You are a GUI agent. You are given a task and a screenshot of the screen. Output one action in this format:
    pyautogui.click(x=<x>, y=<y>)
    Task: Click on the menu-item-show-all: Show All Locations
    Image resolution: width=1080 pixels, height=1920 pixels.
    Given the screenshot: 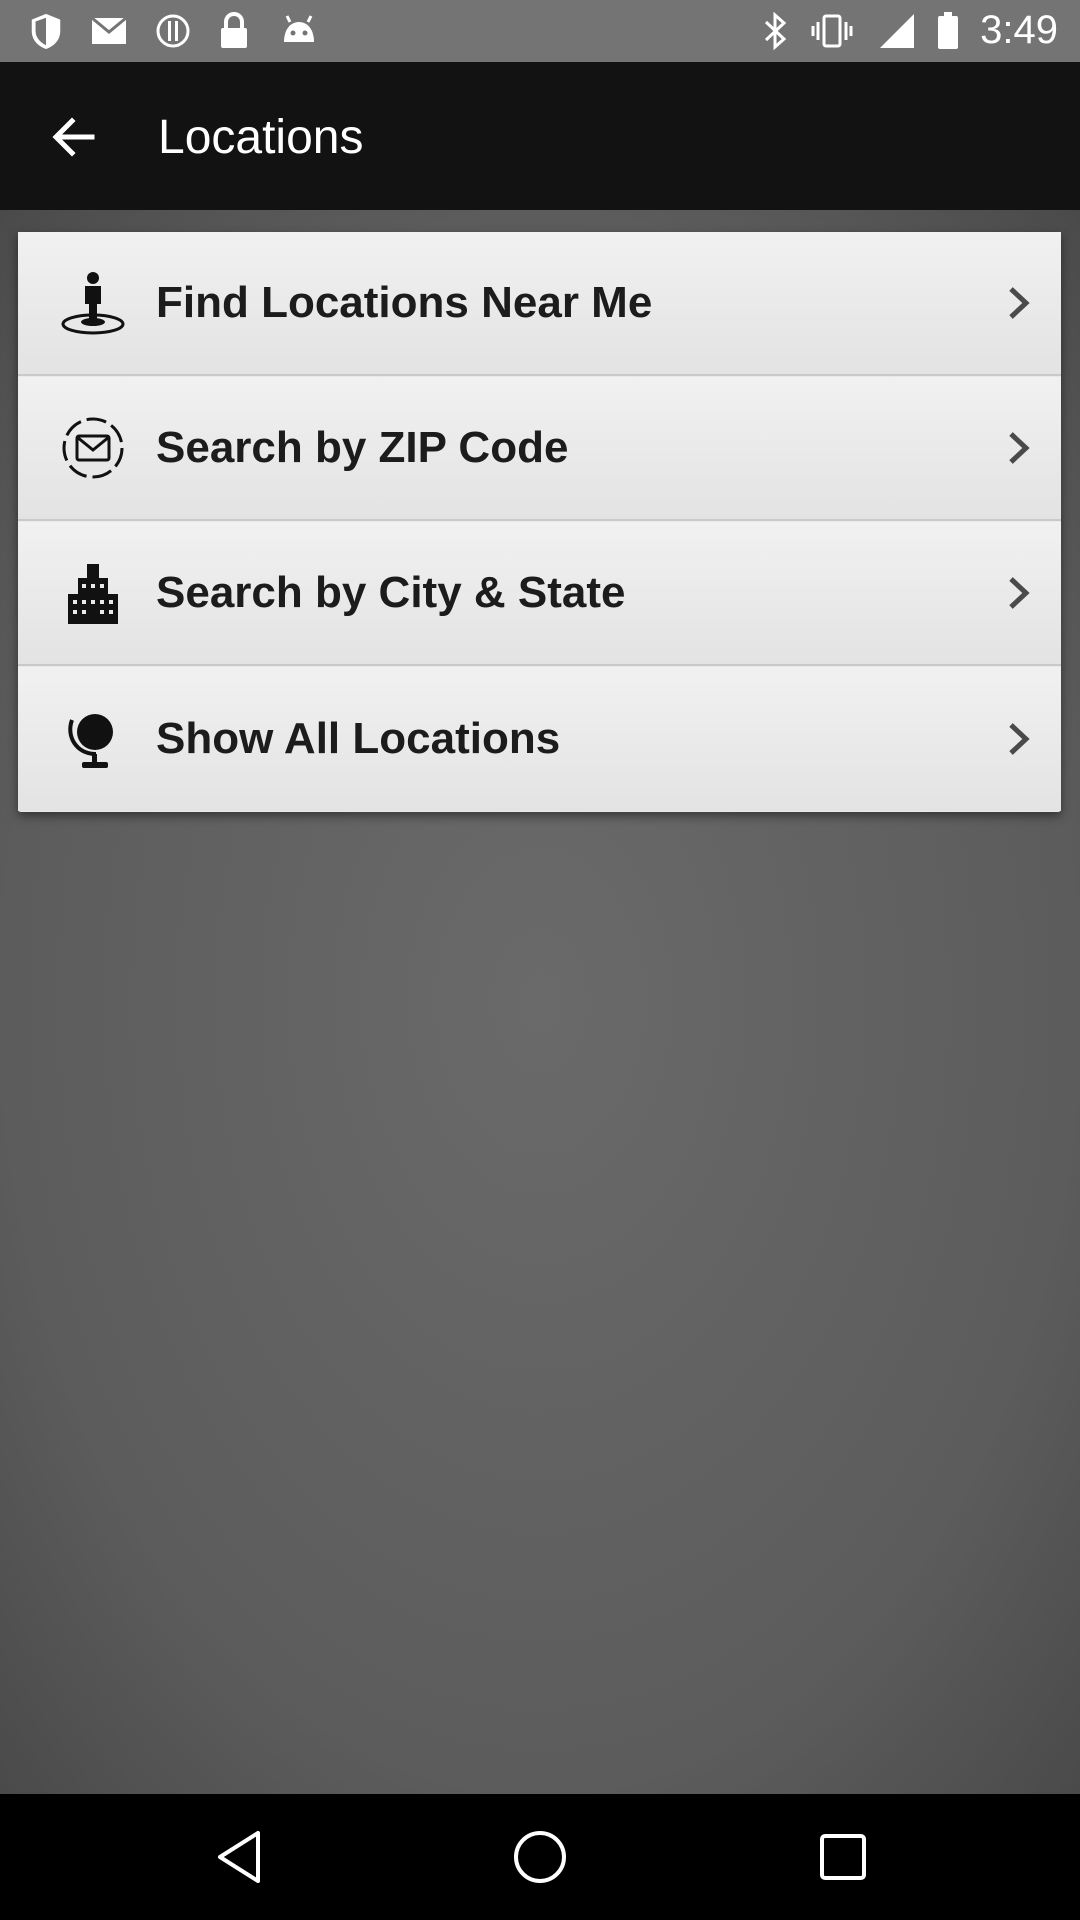 What is the action you would take?
    pyautogui.click(x=539, y=739)
    